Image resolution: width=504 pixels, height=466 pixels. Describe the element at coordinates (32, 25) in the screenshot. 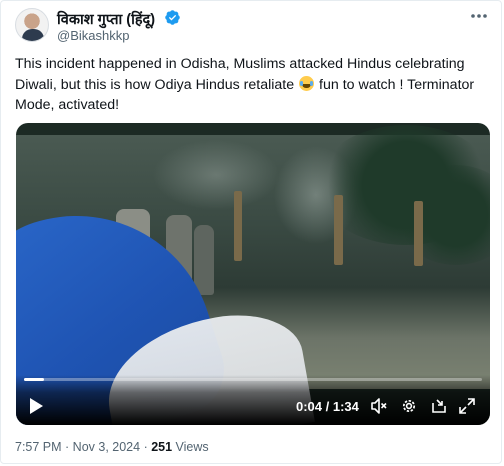

I see `avatar` at that location.